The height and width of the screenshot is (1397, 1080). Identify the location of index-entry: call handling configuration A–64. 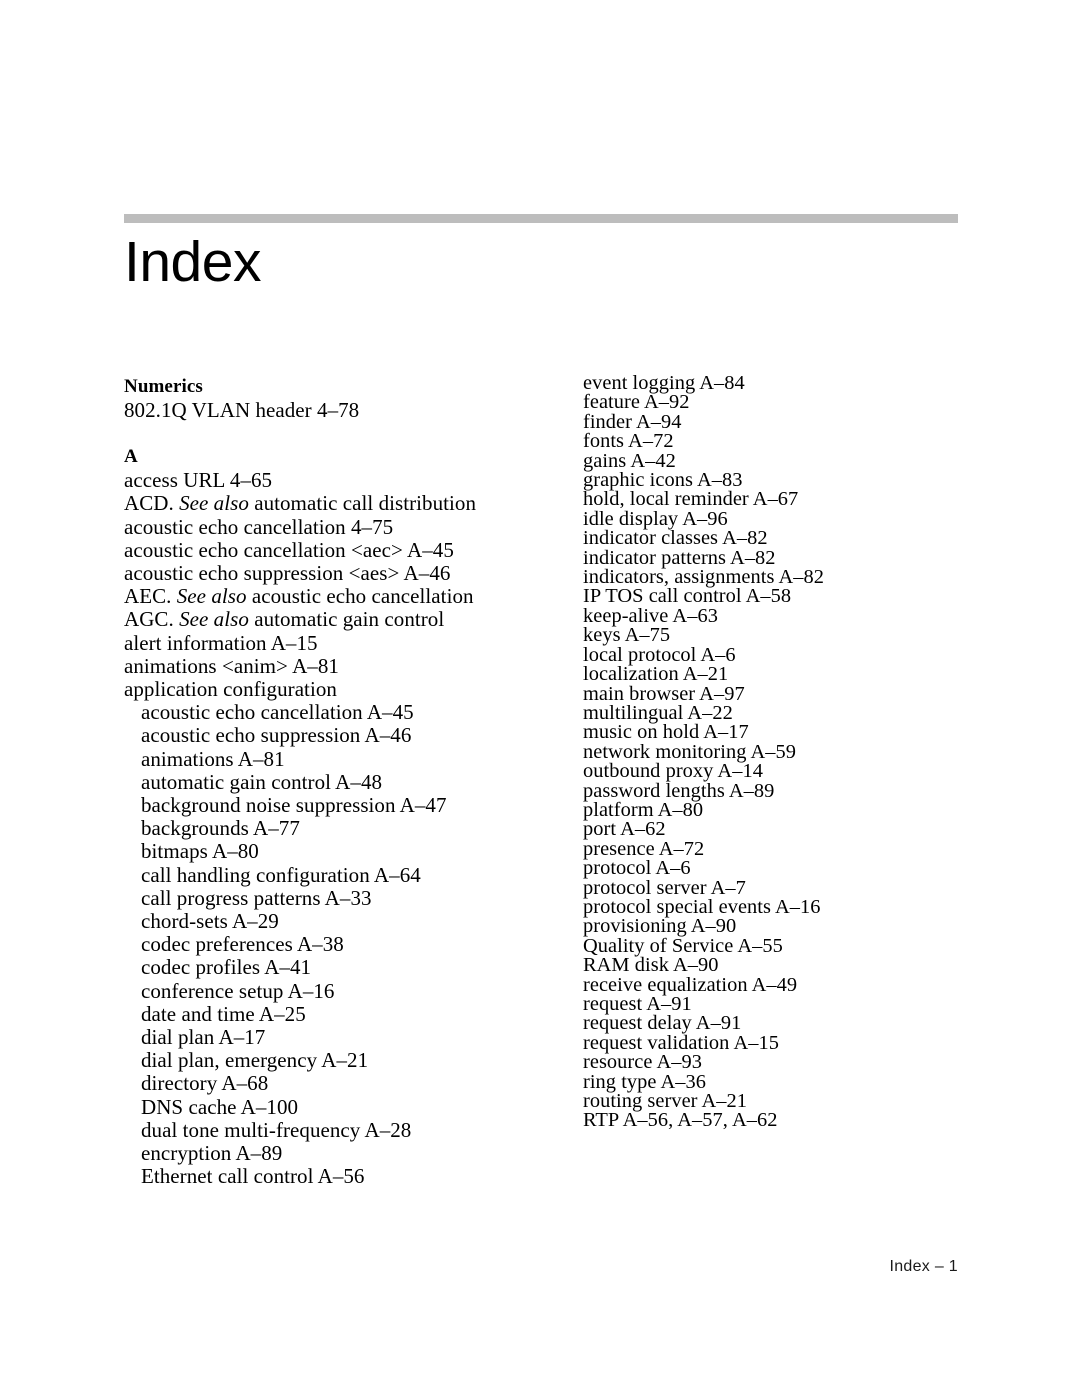
(281, 874).